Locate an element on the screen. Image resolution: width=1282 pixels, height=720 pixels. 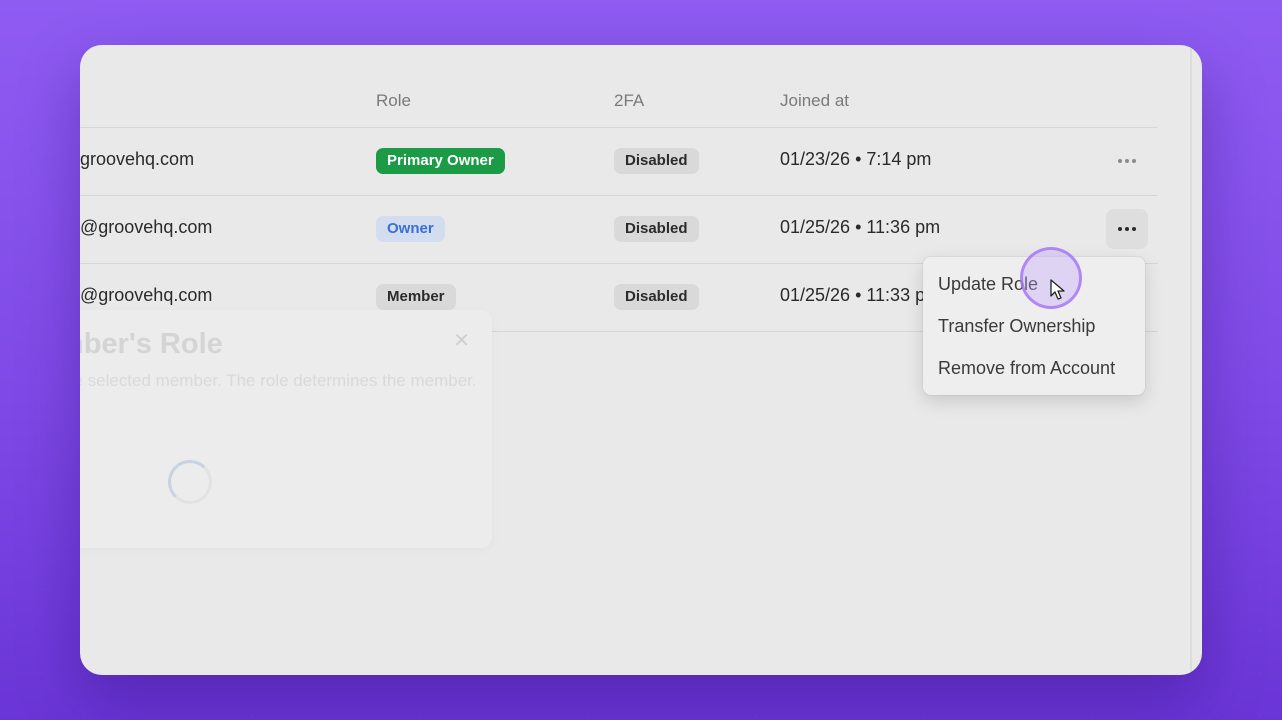
modal-title: nber's Role is located at coordinates (151, 344).